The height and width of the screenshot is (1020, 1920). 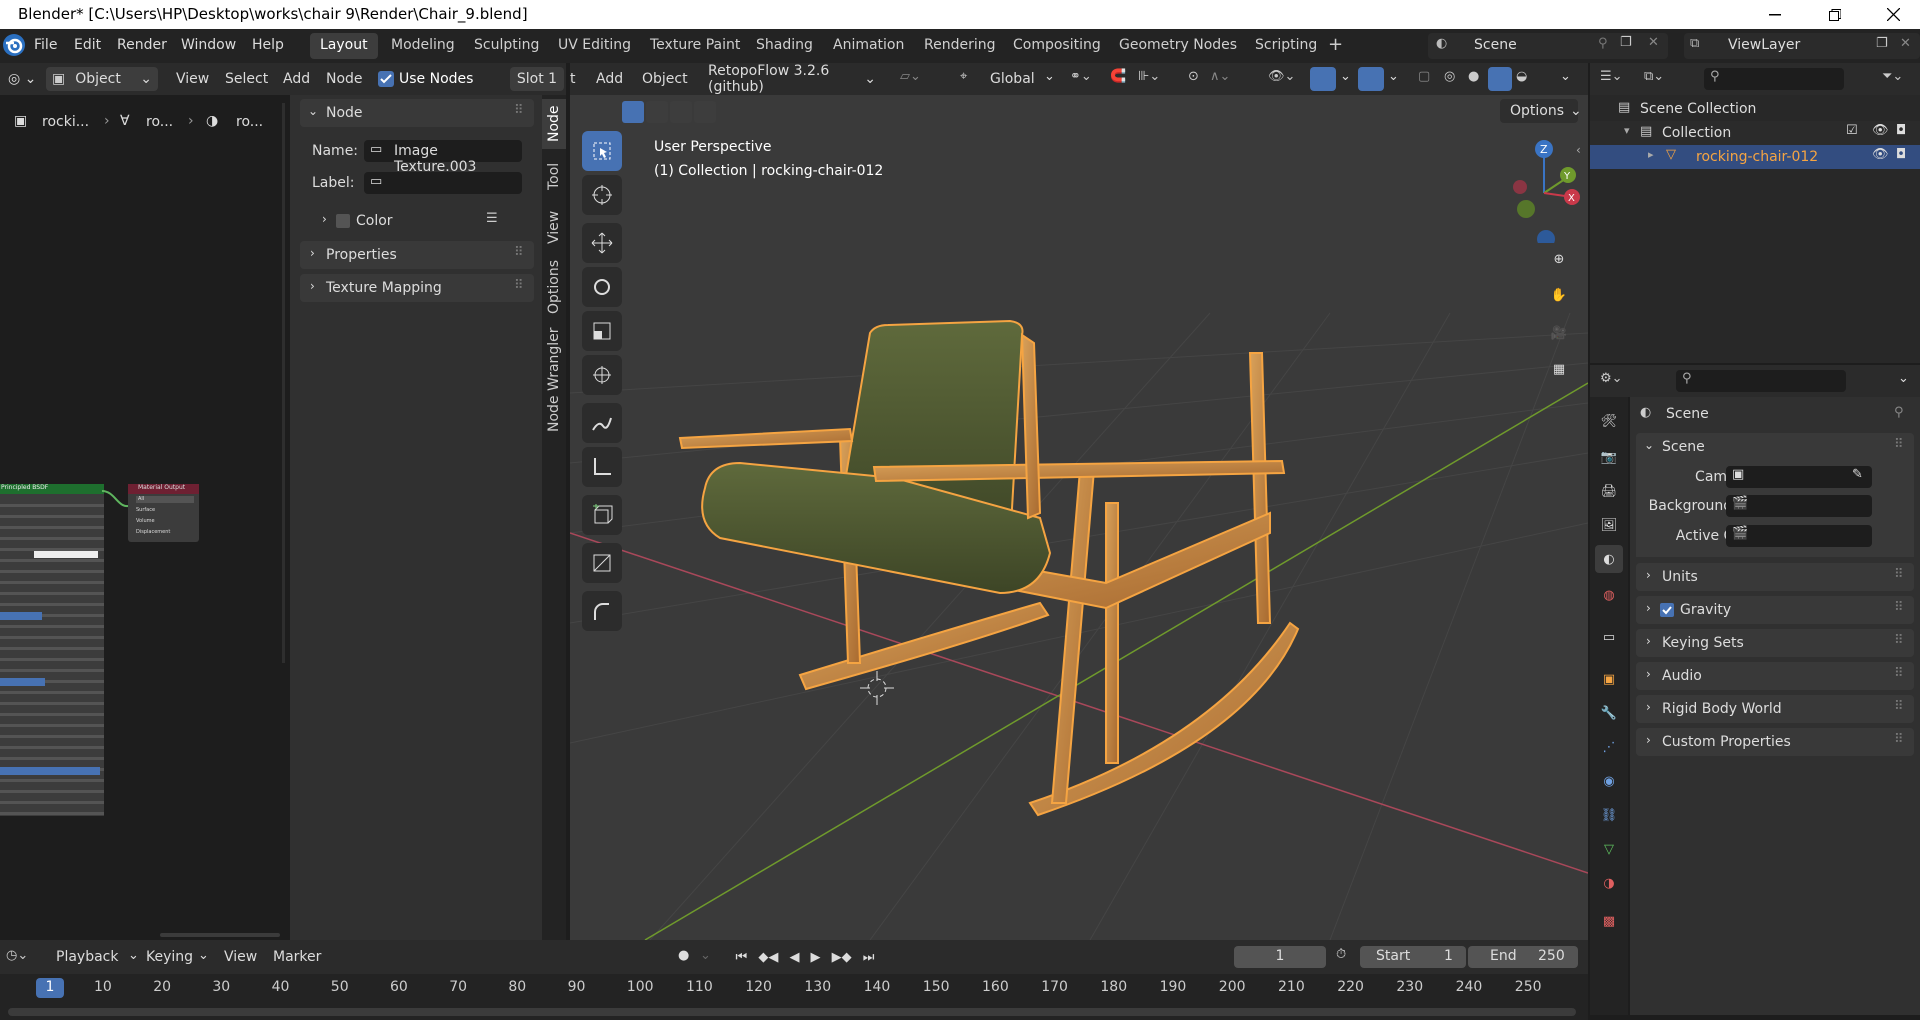 I want to click on tool-tab-icon: 🛠, so click(x=1609, y=421).